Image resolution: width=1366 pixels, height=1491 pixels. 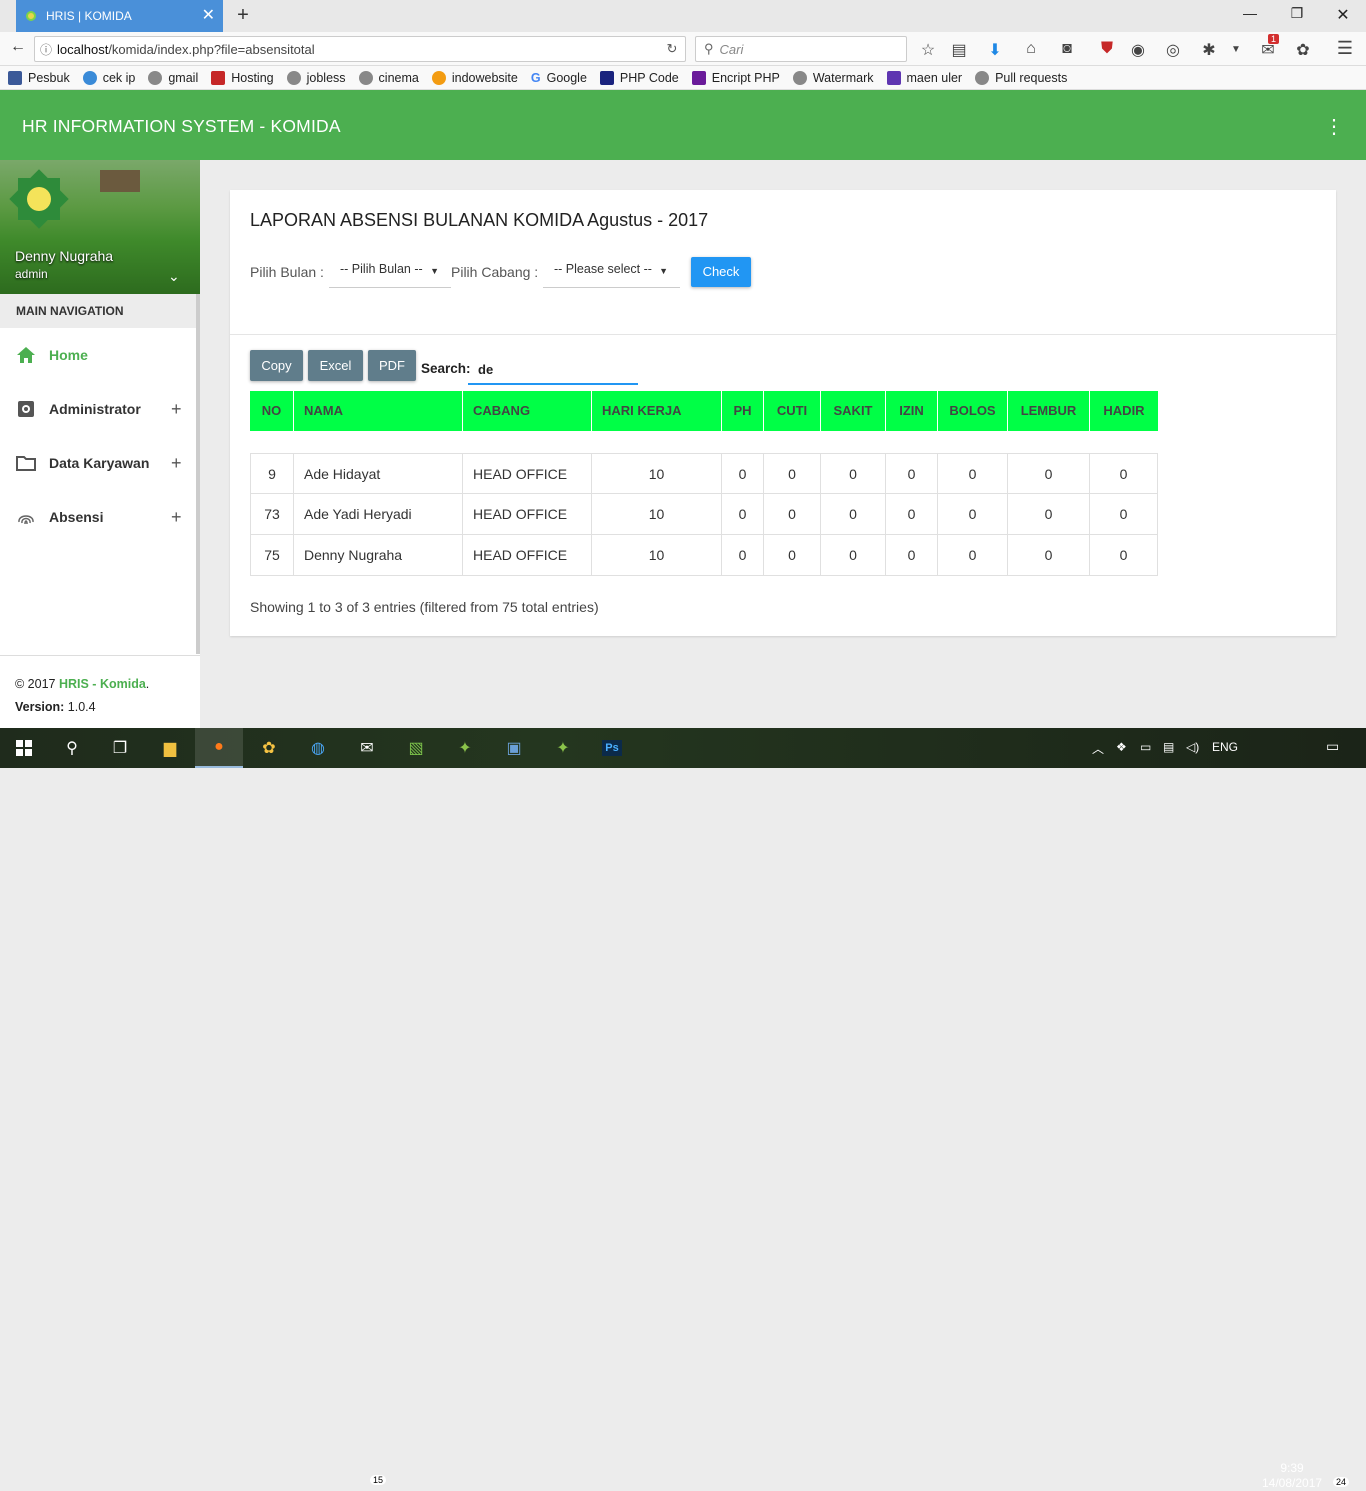 What do you see at coordinates (1303, 50) in the screenshot?
I see `addon-puzzle-icon: ✿` at bounding box center [1303, 50].